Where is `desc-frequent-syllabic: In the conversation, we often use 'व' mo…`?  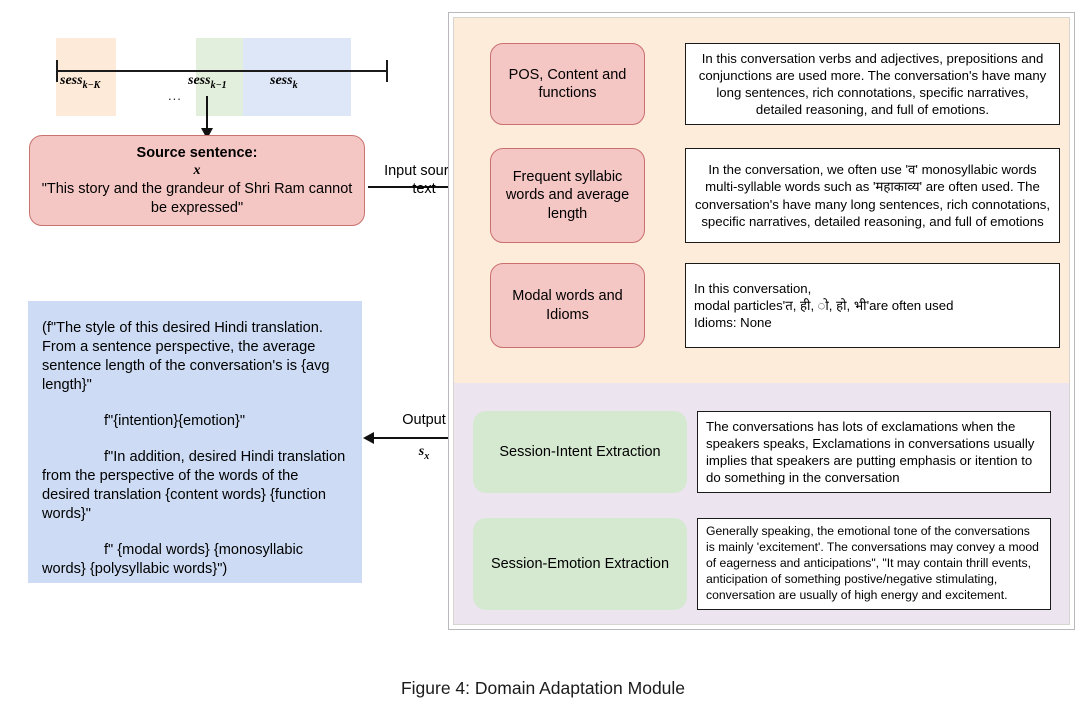
desc-frequent-syllabic: In the conversation, we often use 'व' mo… is located at coordinates (872, 195).